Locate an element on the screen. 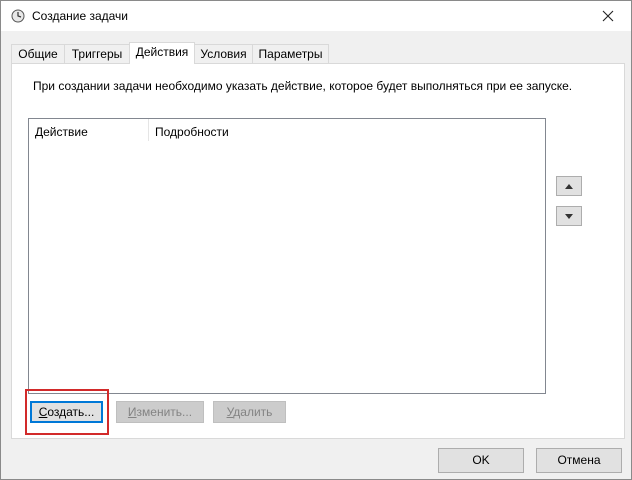  tab-general: Общие is located at coordinates (38, 54).